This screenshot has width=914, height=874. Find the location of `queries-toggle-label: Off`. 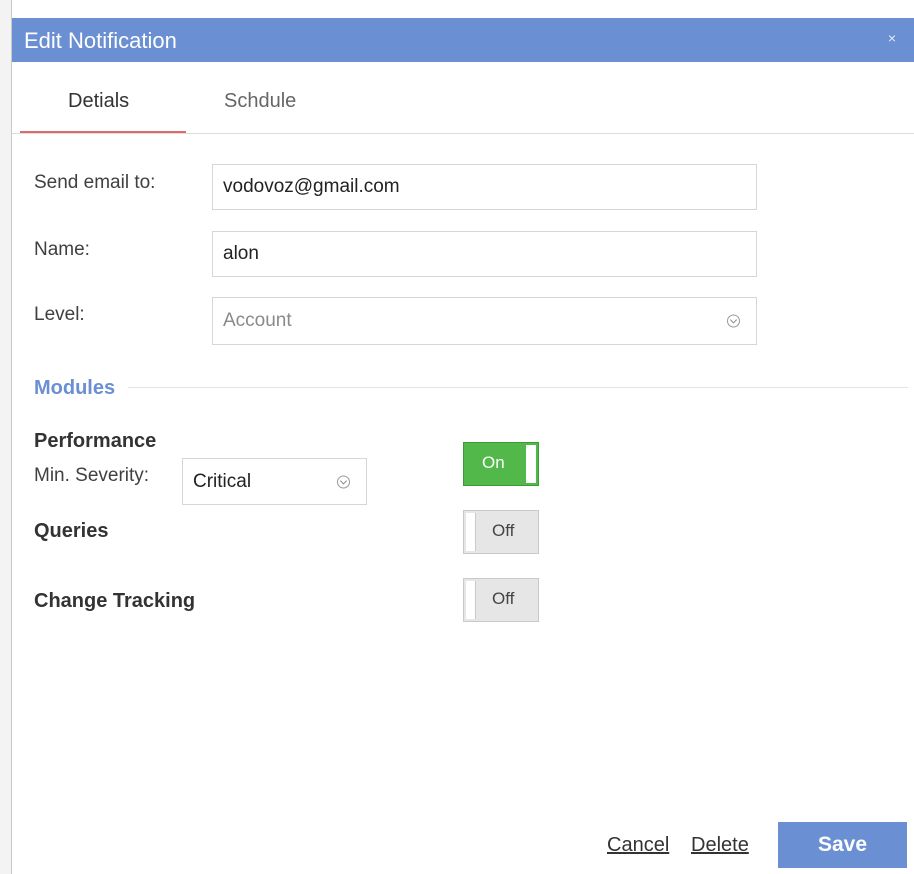

queries-toggle-label: Off is located at coordinates (503, 530).